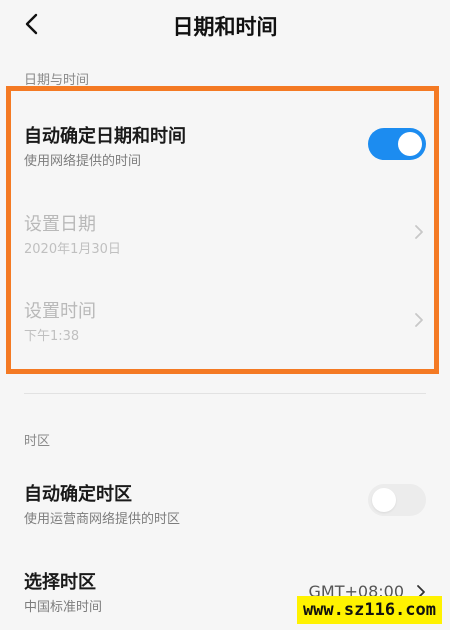  What do you see at coordinates (369, 610) in the screenshot?
I see `watermark: www.sz116.com` at bounding box center [369, 610].